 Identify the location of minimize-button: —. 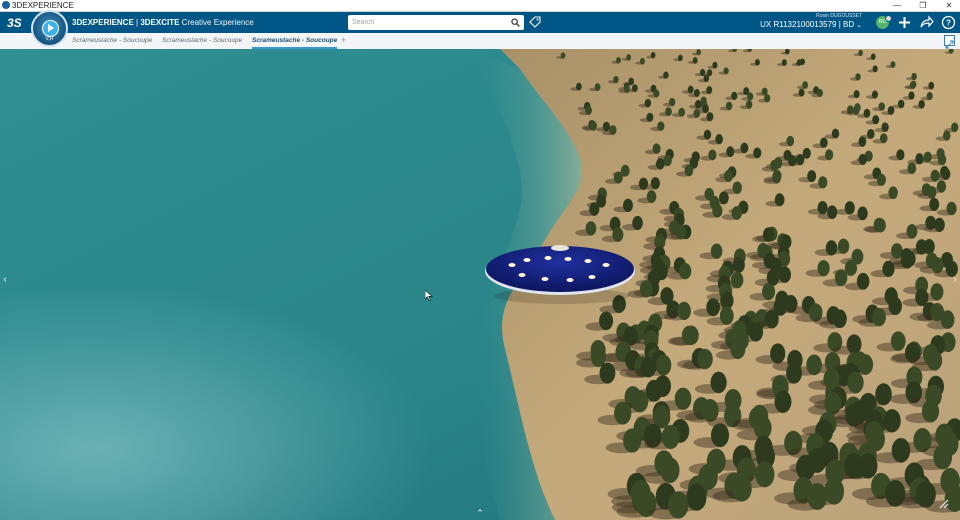
(897, 5).